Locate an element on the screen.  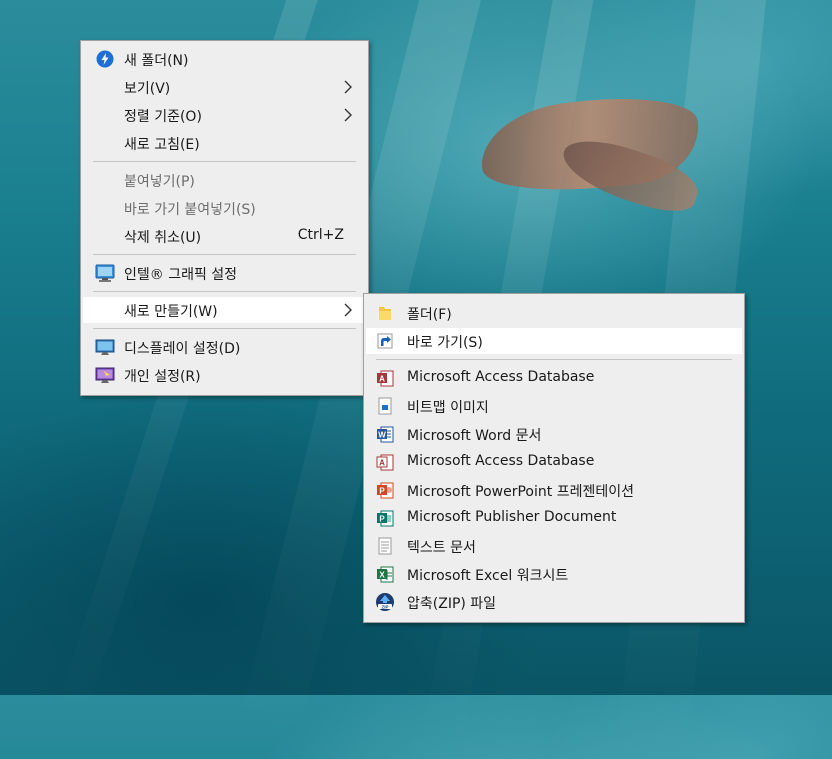
menu-item-sort-by: 정렬 기준(O) is located at coordinates (224, 115).